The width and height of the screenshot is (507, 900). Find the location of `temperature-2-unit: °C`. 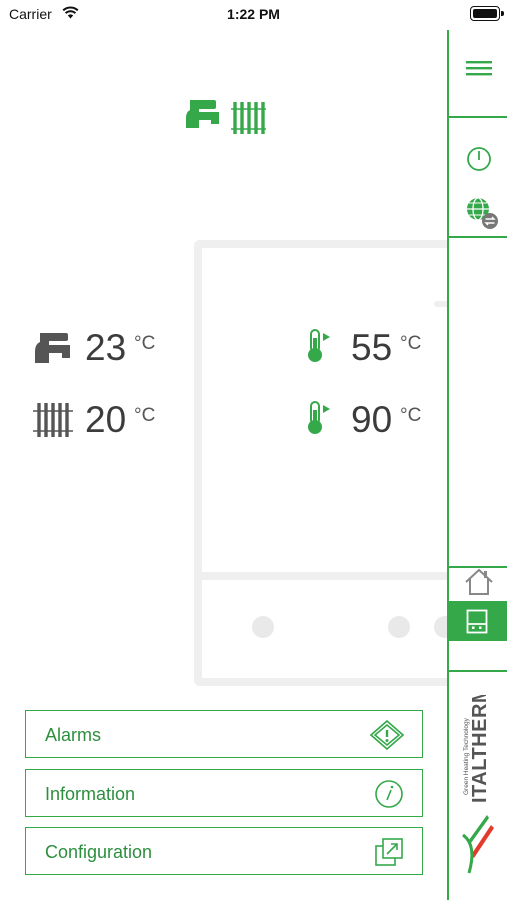

temperature-2-unit: °C is located at coordinates (411, 415).